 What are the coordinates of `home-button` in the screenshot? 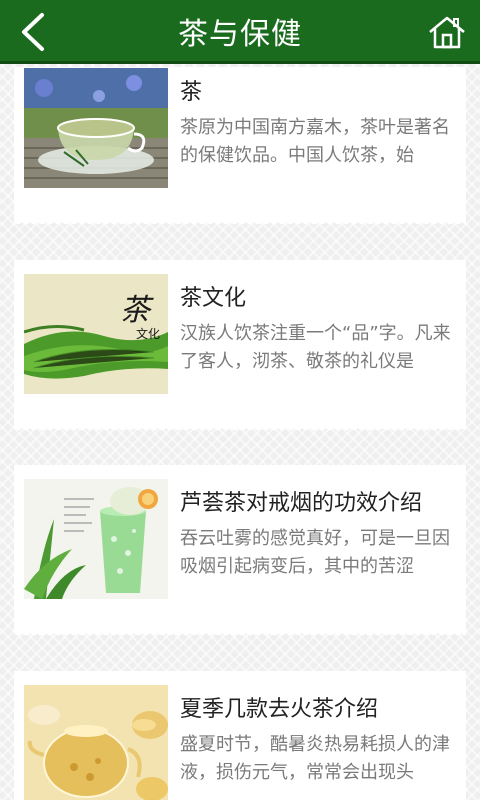 It's located at (447, 32).